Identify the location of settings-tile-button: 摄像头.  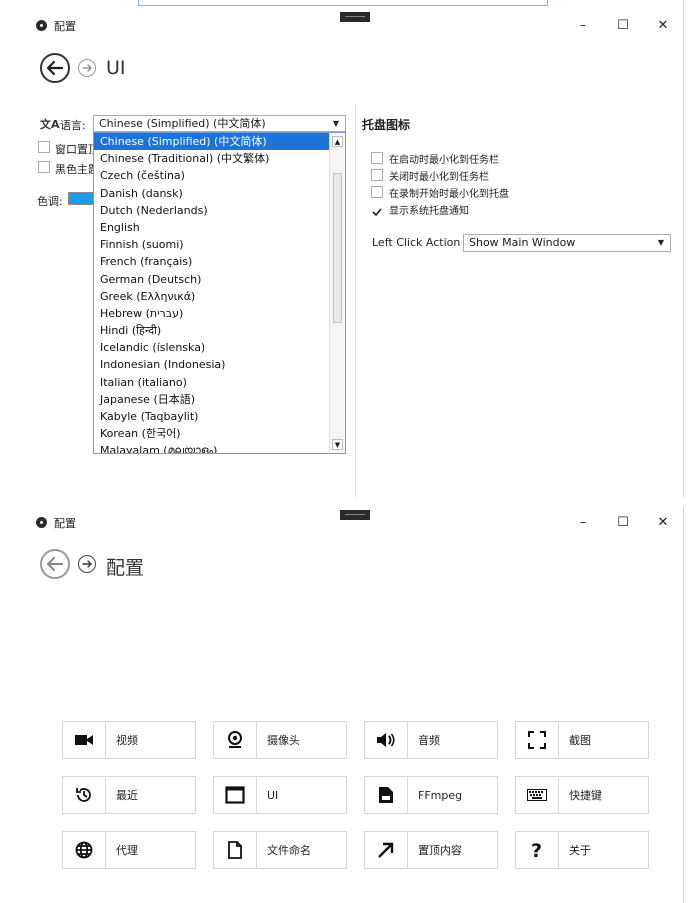
(280, 740).